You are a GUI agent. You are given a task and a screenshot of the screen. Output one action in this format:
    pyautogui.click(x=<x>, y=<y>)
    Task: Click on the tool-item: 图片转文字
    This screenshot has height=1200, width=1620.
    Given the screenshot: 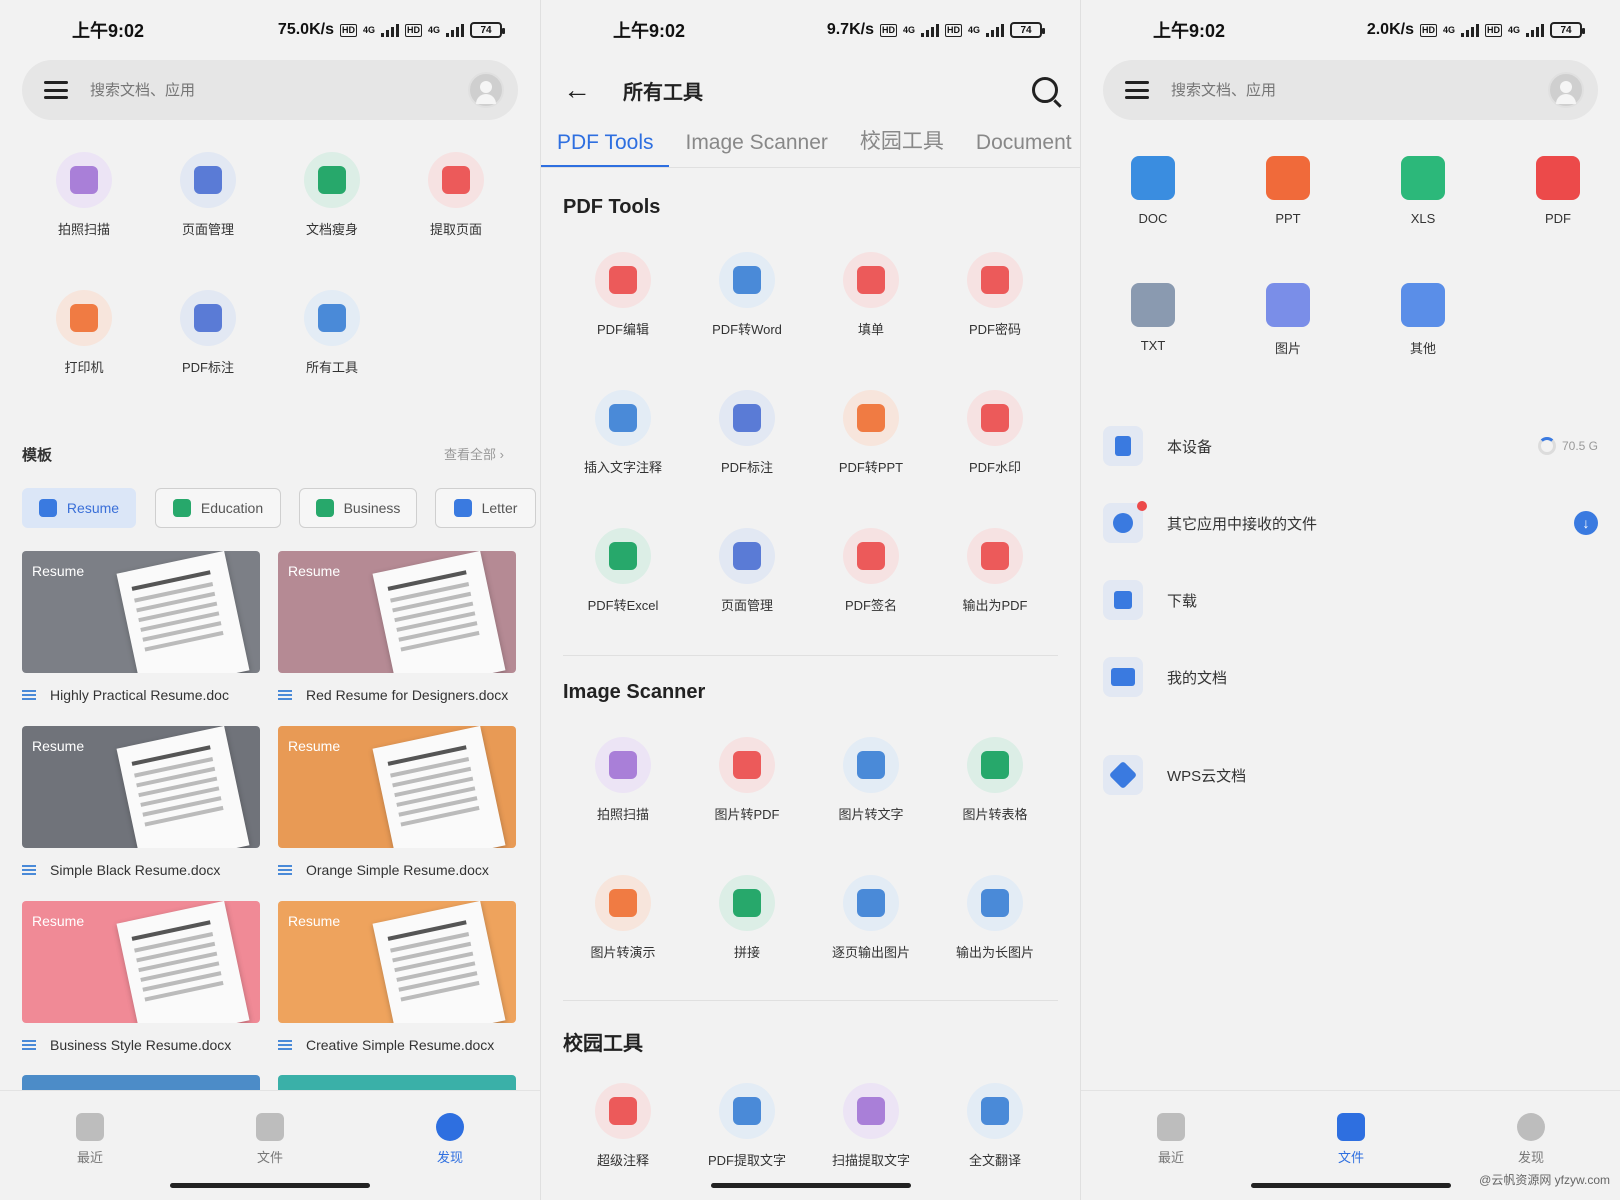 What is the action you would take?
    pyautogui.click(x=871, y=780)
    